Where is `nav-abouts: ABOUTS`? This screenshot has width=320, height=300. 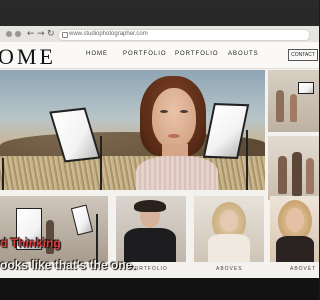 nav-abouts: ABOUTS is located at coordinates (243, 54).